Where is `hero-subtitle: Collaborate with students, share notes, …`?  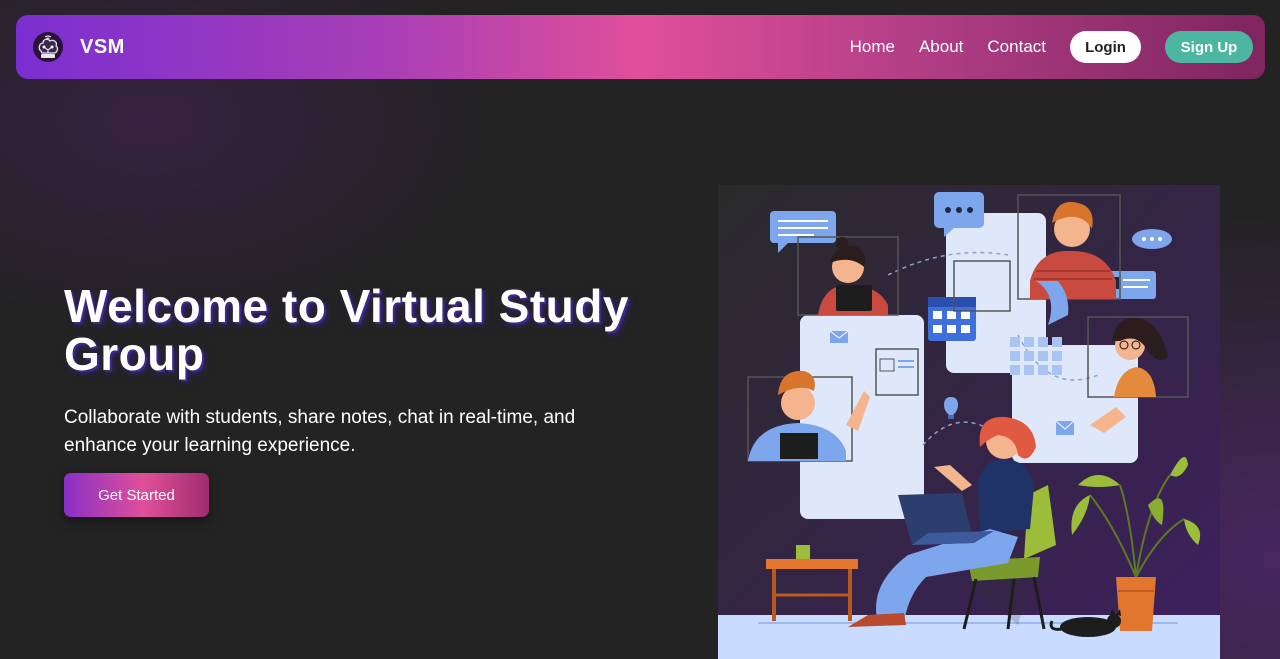 hero-subtitle: Collaborate with students, share notes, … is located at coordinates (320, 431).